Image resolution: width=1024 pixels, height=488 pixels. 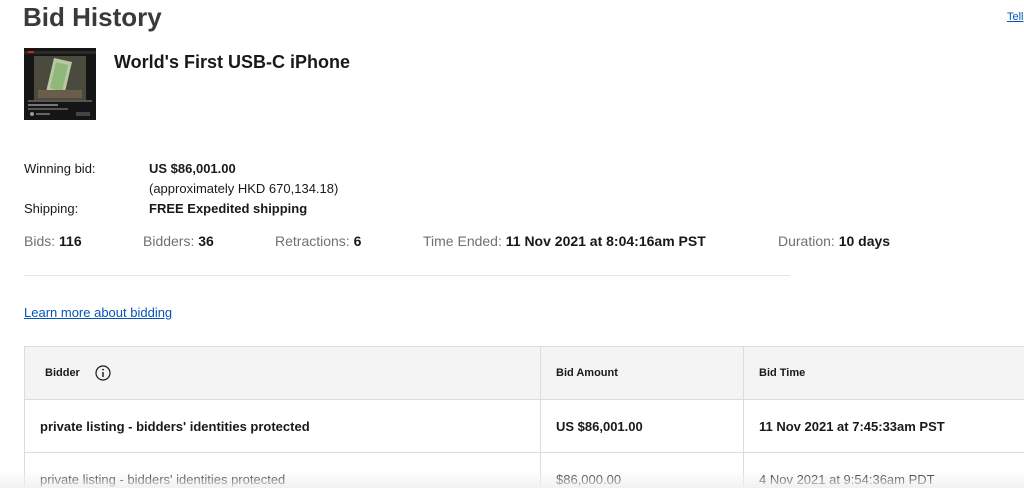 I want to click on learn-more-link: Learn more about bidding, so click(x=98, y=312).